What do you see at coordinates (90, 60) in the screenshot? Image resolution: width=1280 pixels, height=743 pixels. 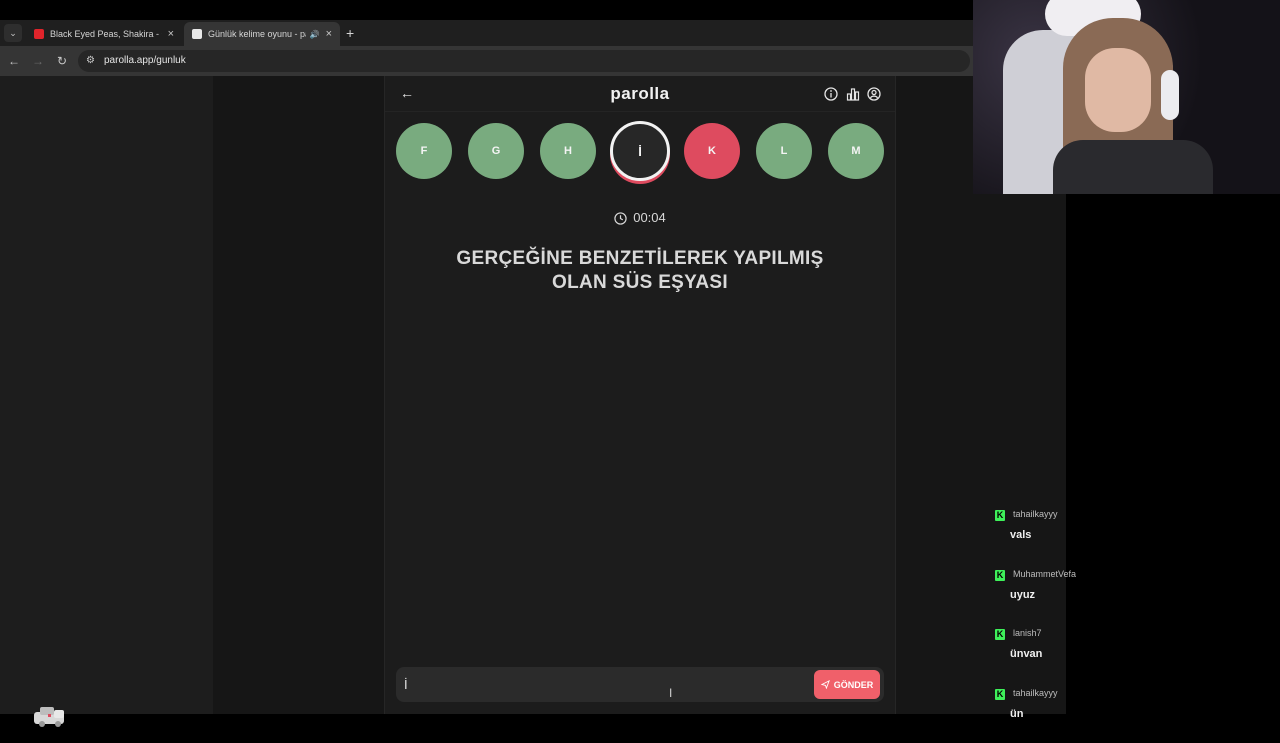 I see `site-settings-icon: ⚙` at bounding box center [90, 60].